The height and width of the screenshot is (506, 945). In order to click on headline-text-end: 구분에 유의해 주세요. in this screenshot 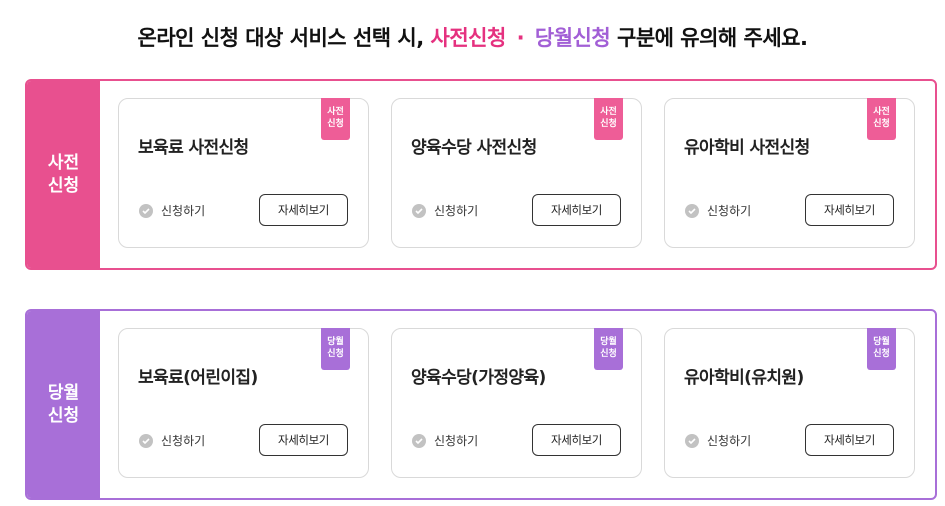, I will do `click(712, 38)`.